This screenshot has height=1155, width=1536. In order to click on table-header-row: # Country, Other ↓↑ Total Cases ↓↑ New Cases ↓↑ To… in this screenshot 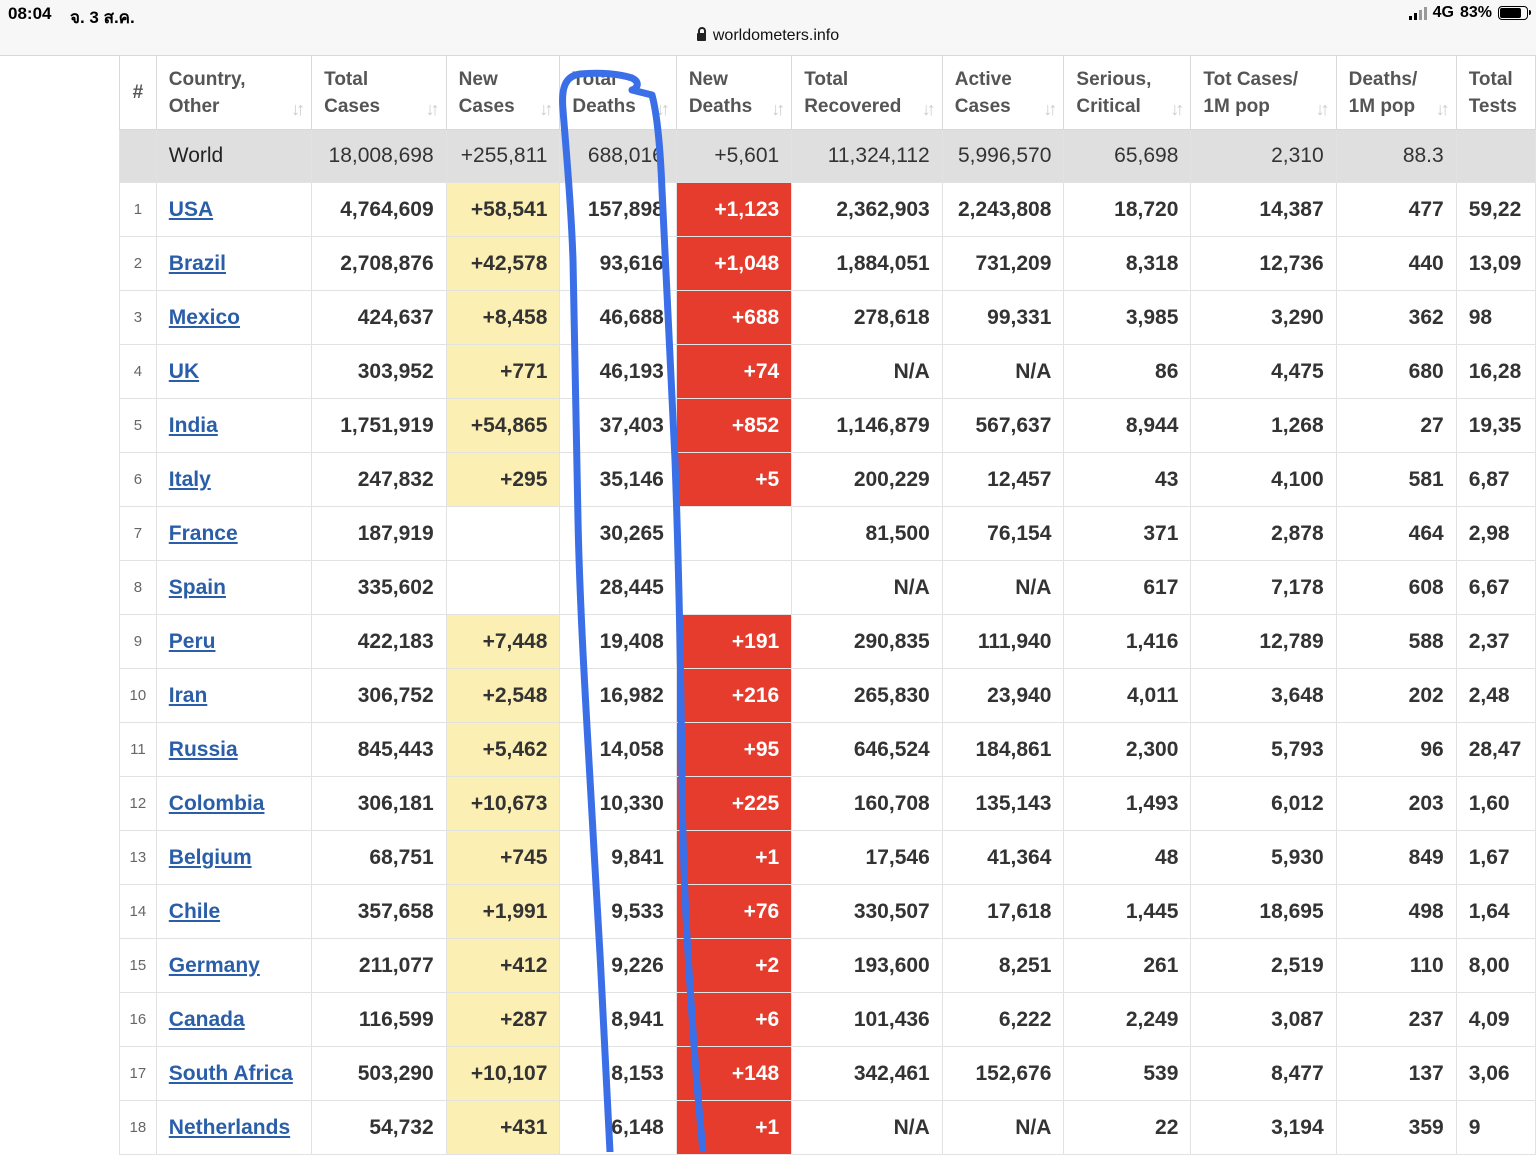, I will do `click(827, 92)`.